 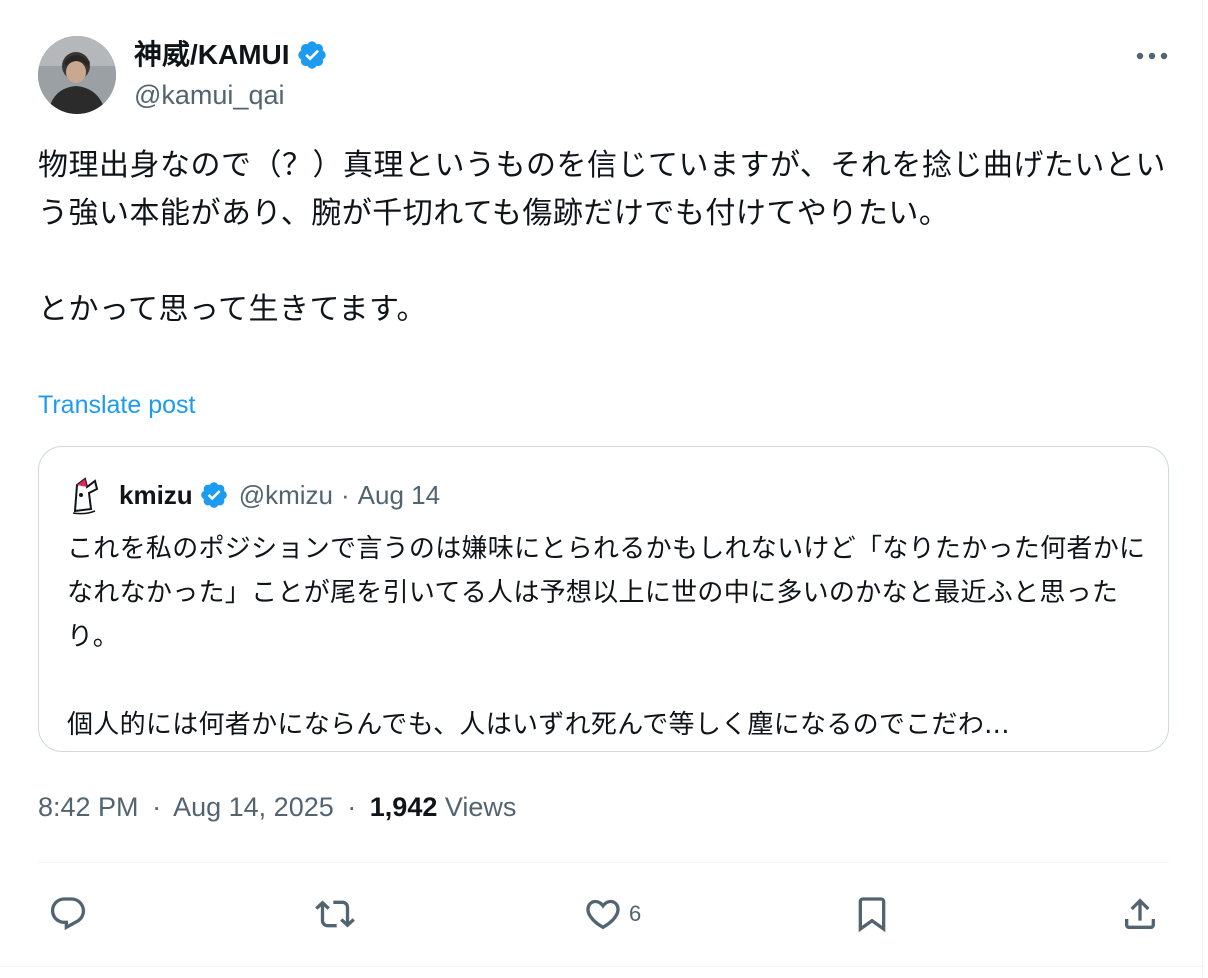 I want to click on reply-button, so click(x=68, y=914).